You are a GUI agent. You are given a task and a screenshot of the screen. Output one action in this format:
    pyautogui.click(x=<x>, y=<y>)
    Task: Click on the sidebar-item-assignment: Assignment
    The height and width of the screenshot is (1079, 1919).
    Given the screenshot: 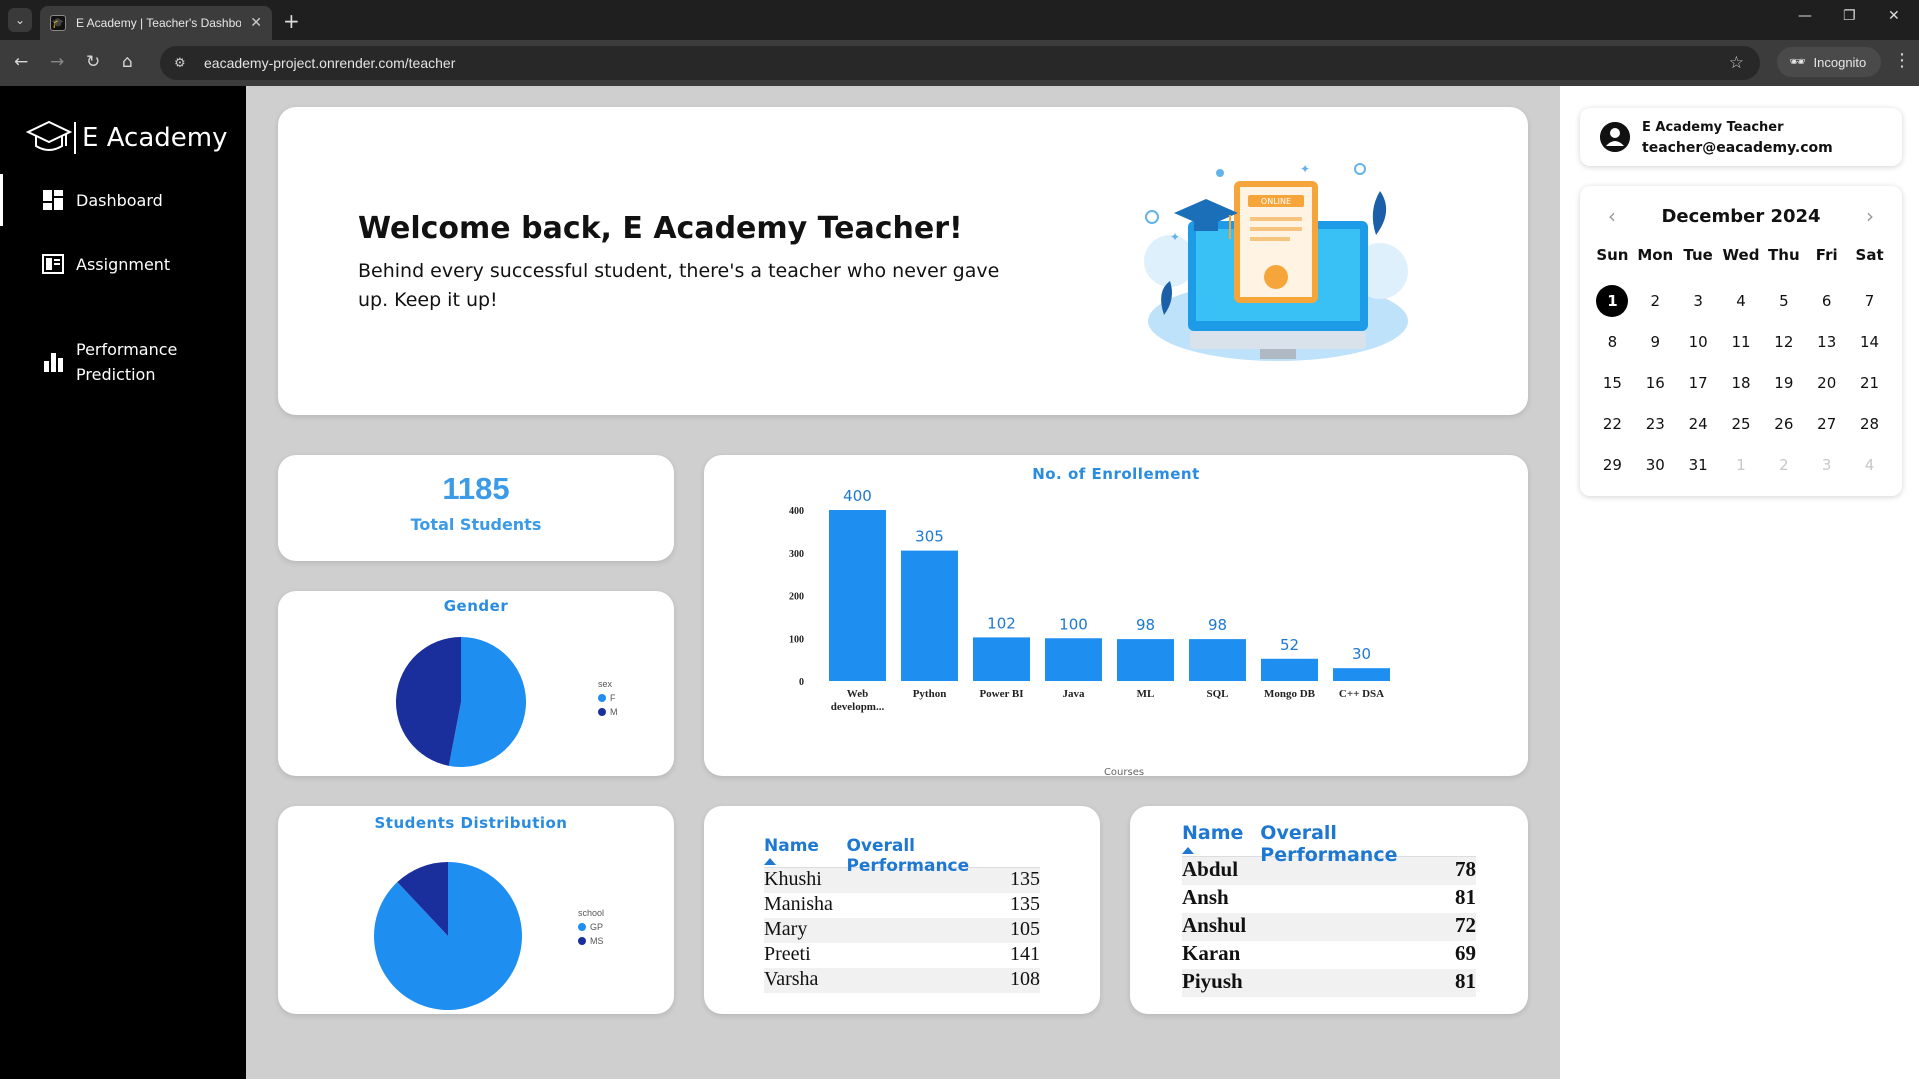 What is the action you would take?
    pyautogui.click(x=123, y=264)
    